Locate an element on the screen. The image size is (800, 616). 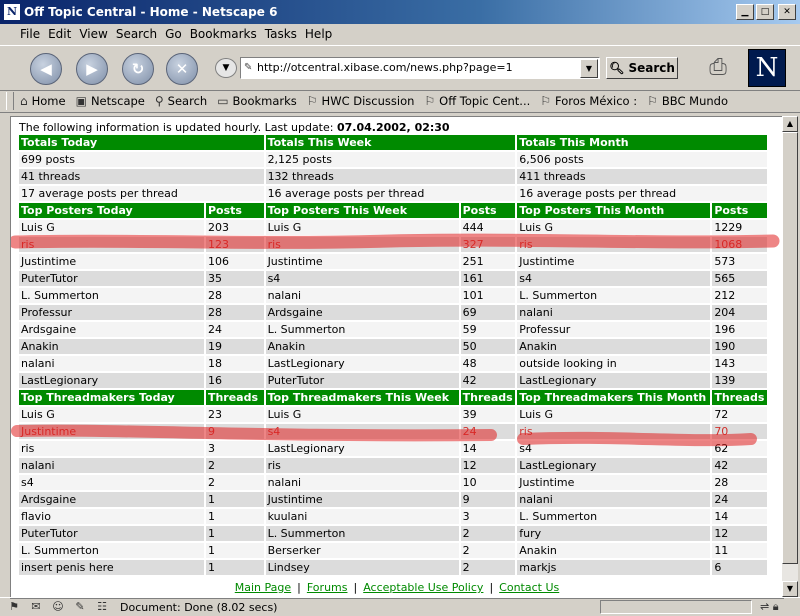
close-button: ✕ is located at coordinates (787, 12).